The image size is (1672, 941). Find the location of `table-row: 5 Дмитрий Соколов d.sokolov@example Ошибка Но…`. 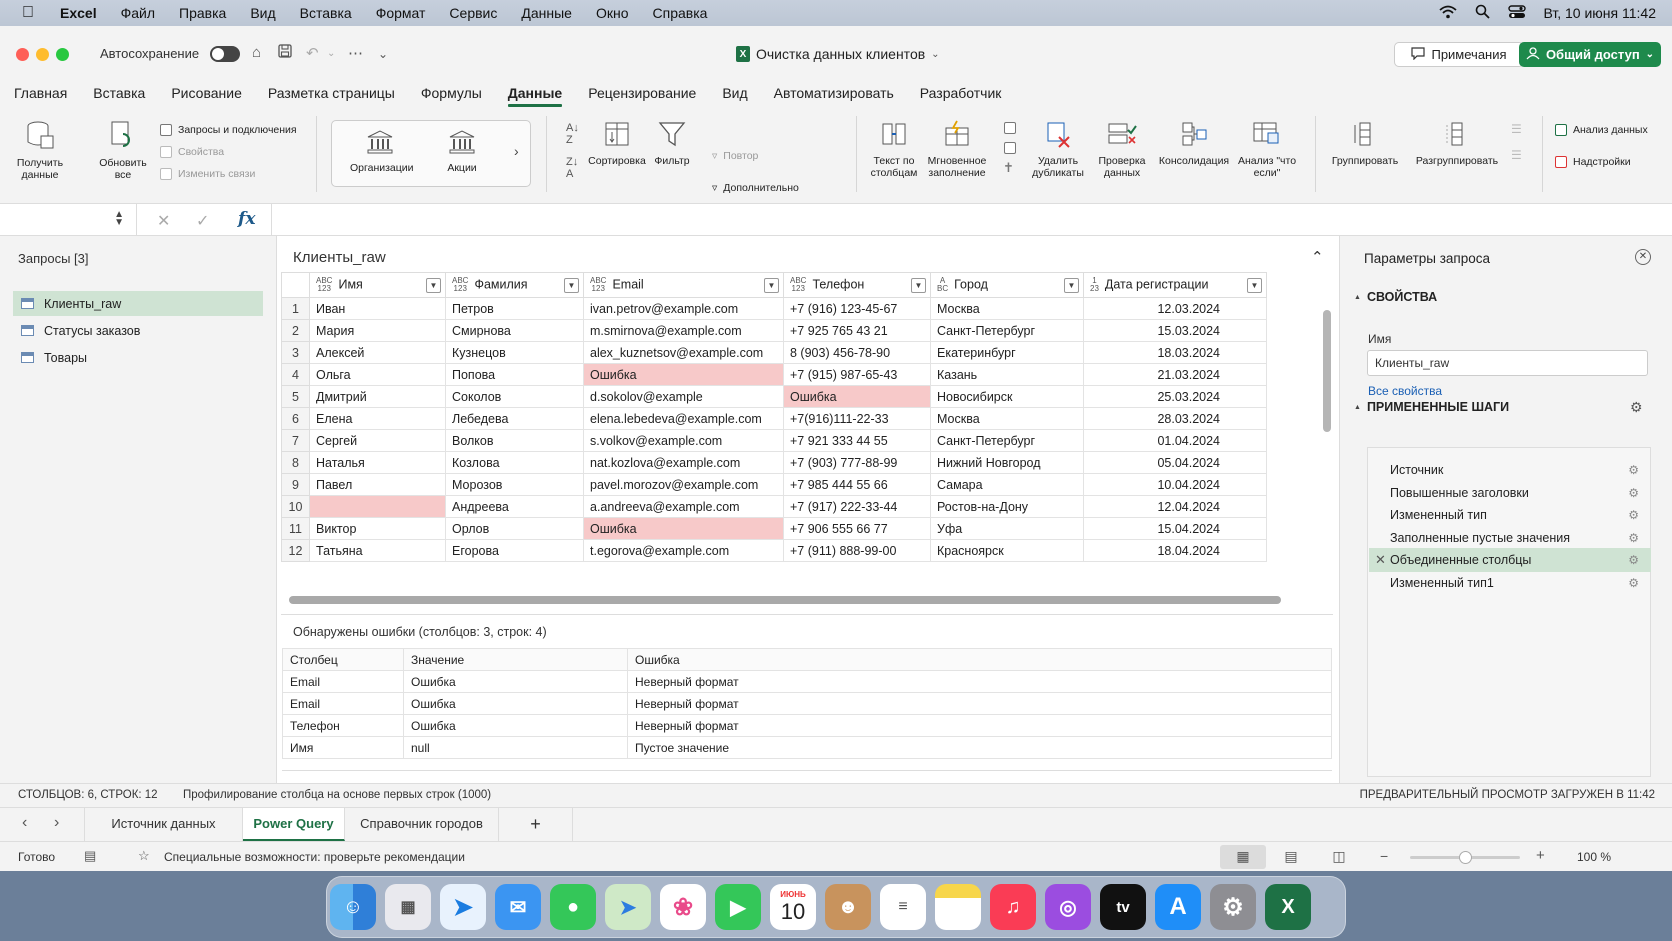

table-row: 5 Дмитрий Соколов d.sokolov@example Ошибка Но… is located at coordinates (774, 396).